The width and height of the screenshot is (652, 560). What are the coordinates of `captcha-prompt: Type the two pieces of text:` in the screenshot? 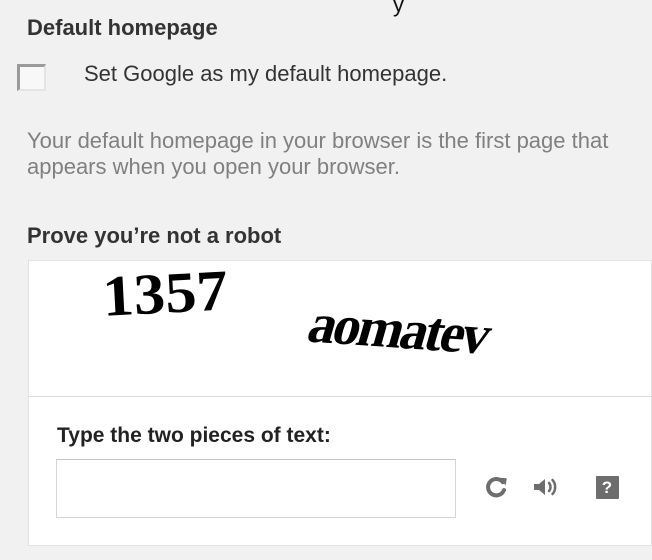 It's located at (194, 435).